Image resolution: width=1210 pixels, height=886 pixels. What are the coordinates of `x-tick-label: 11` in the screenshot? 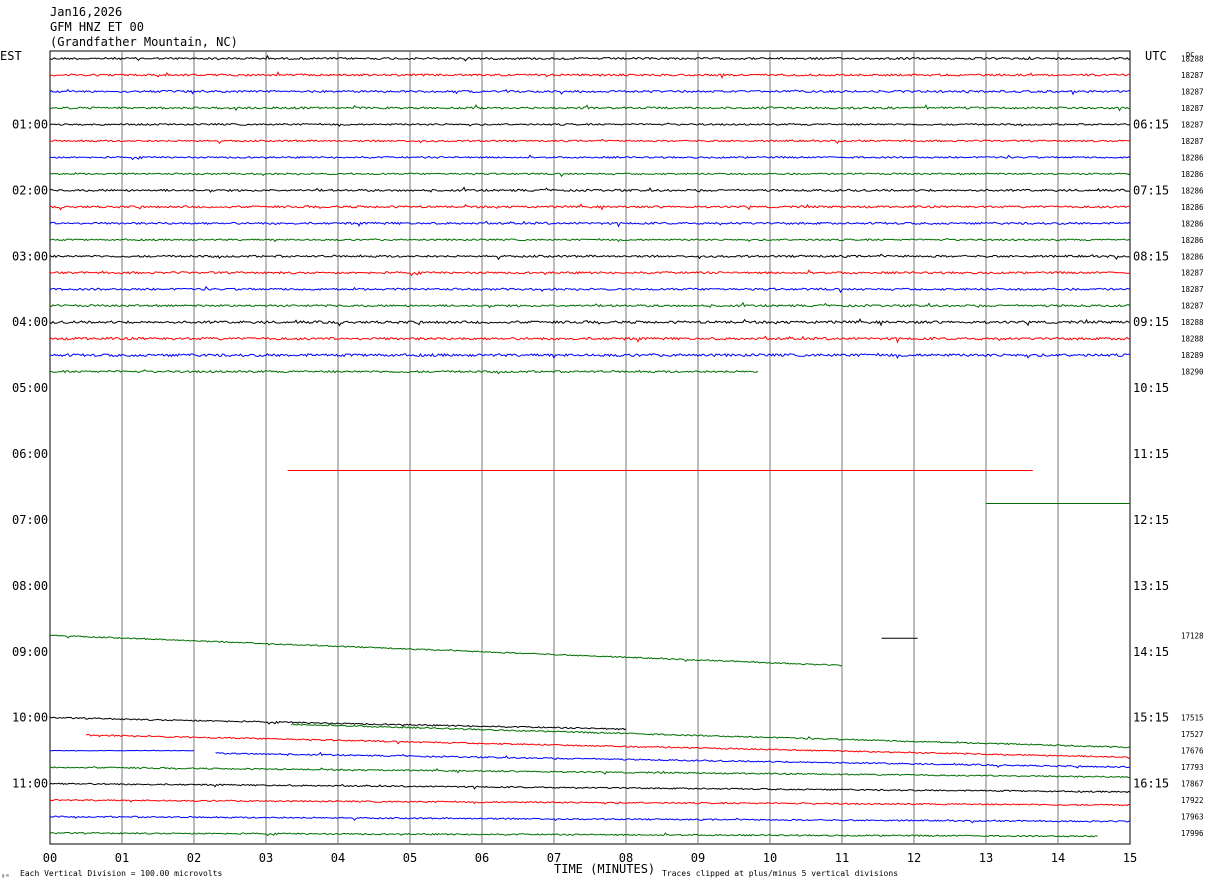 It's located at (842, 858).